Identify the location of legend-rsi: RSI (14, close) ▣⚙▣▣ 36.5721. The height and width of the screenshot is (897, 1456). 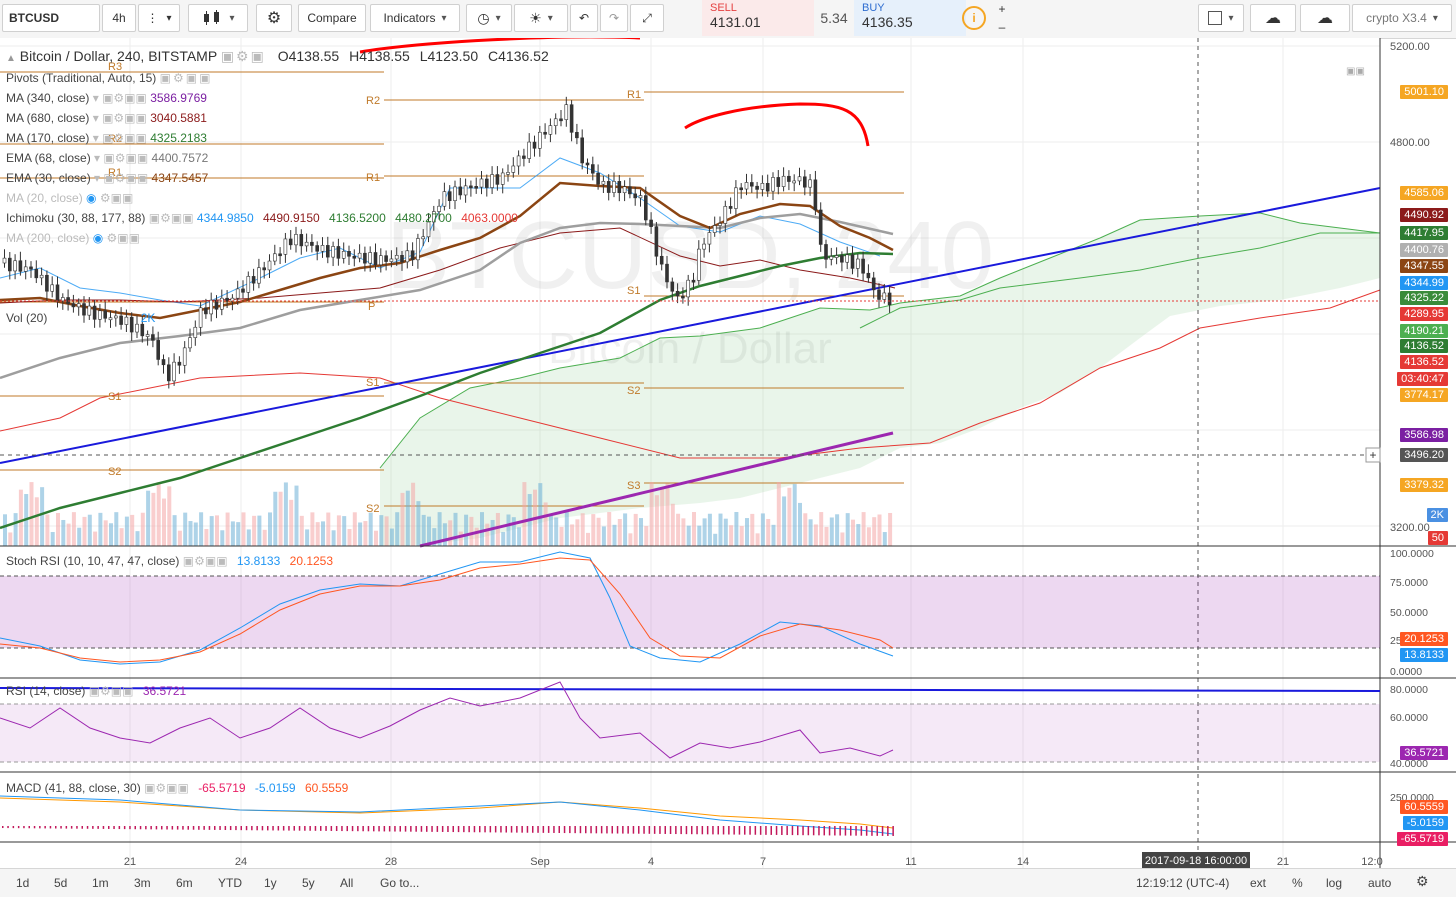
(96, 691).